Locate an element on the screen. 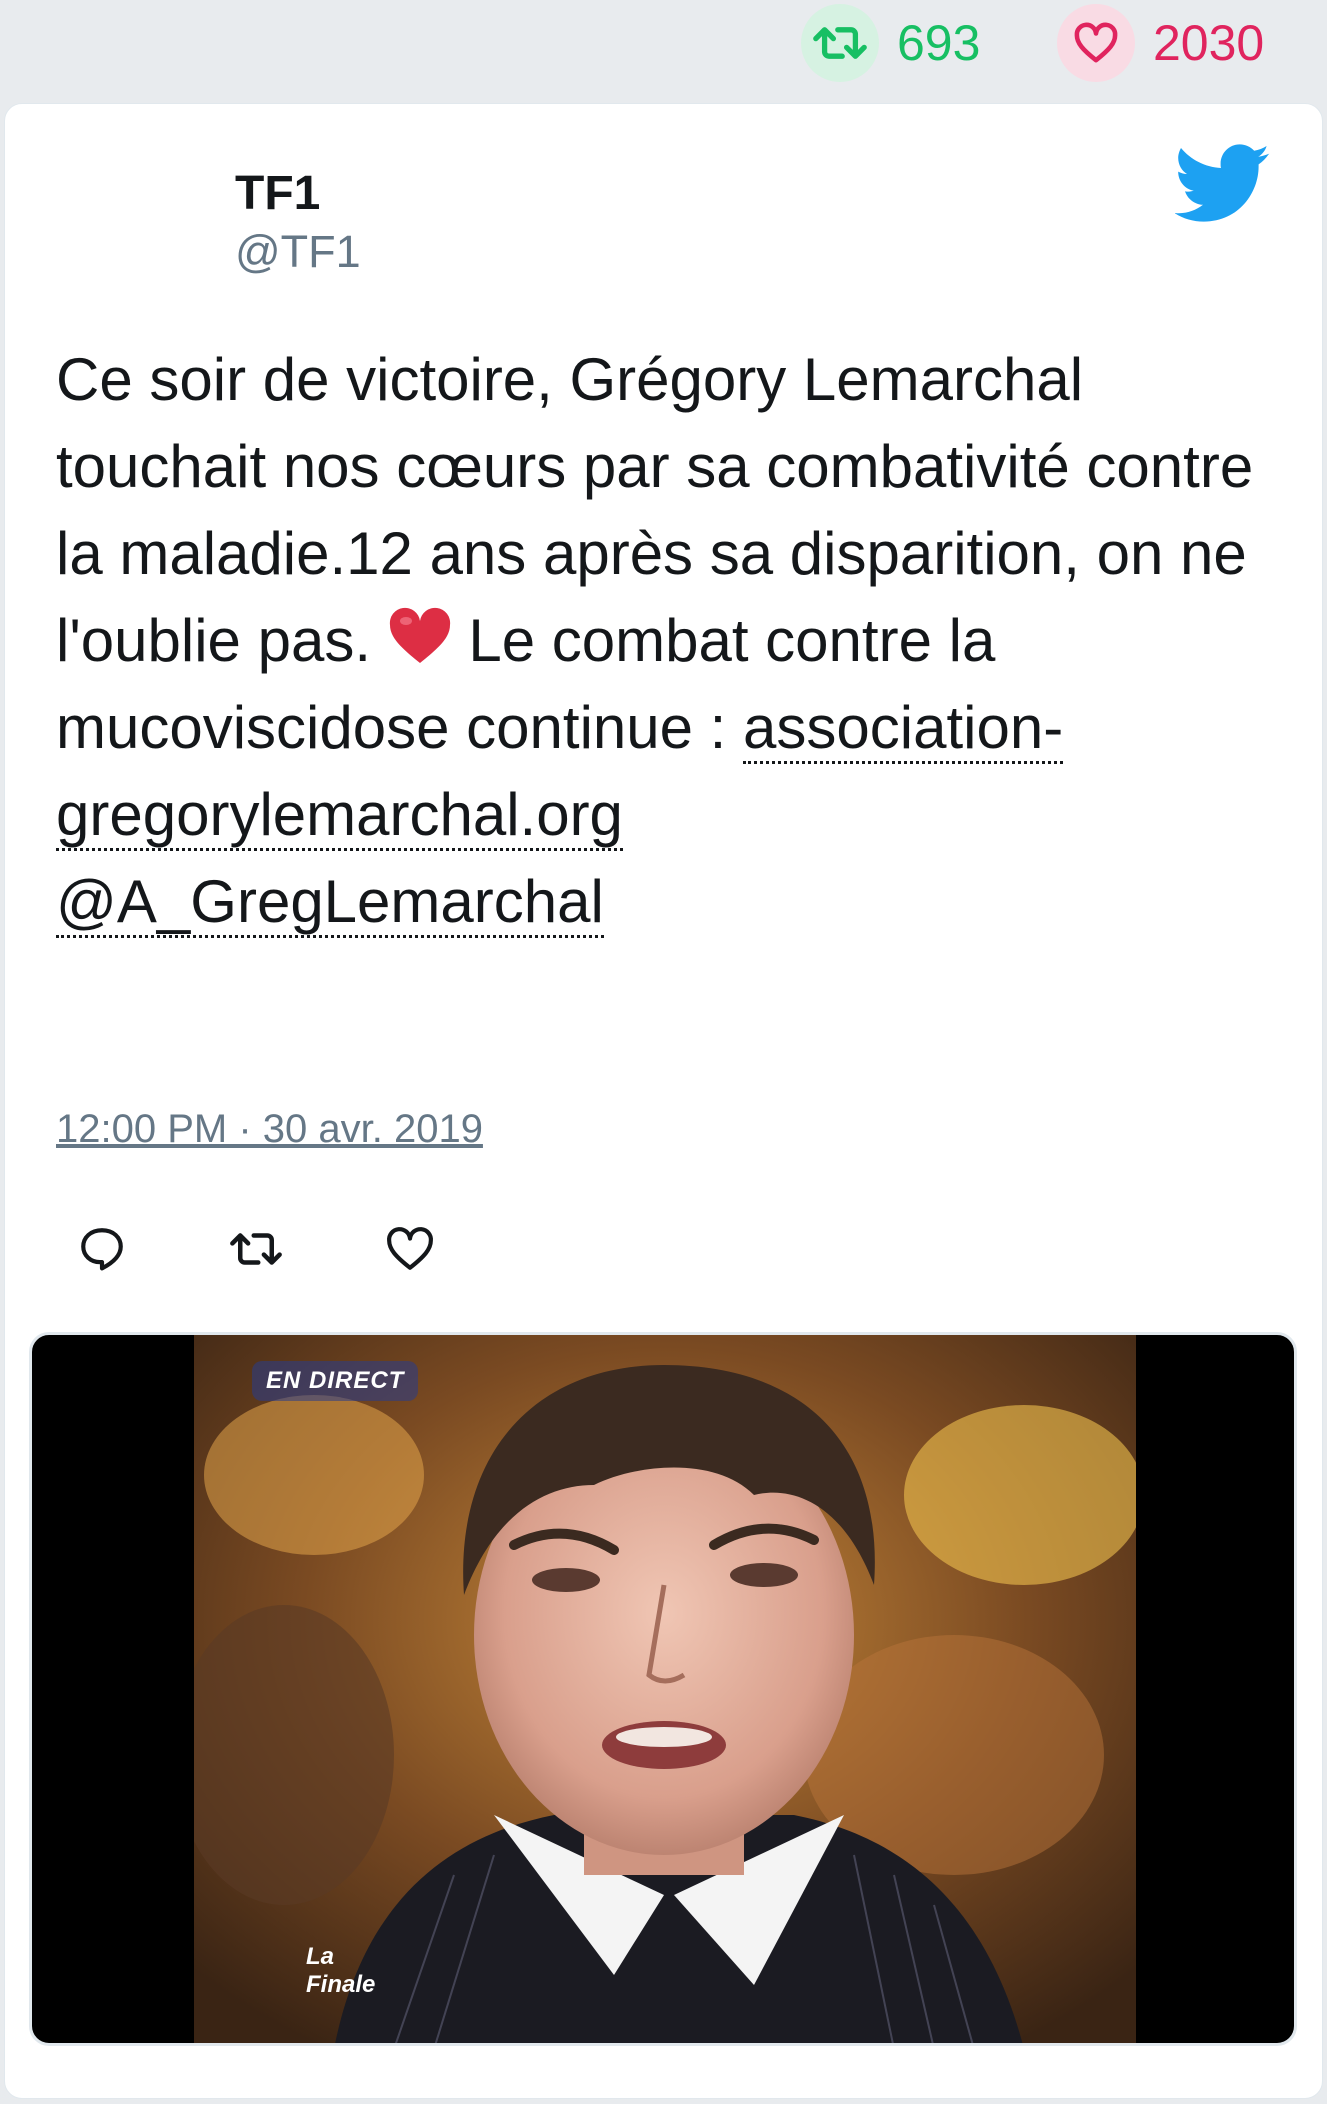 This screenshot has height=2104, width=1327. reply-button is located at coordinates (102, 1249).